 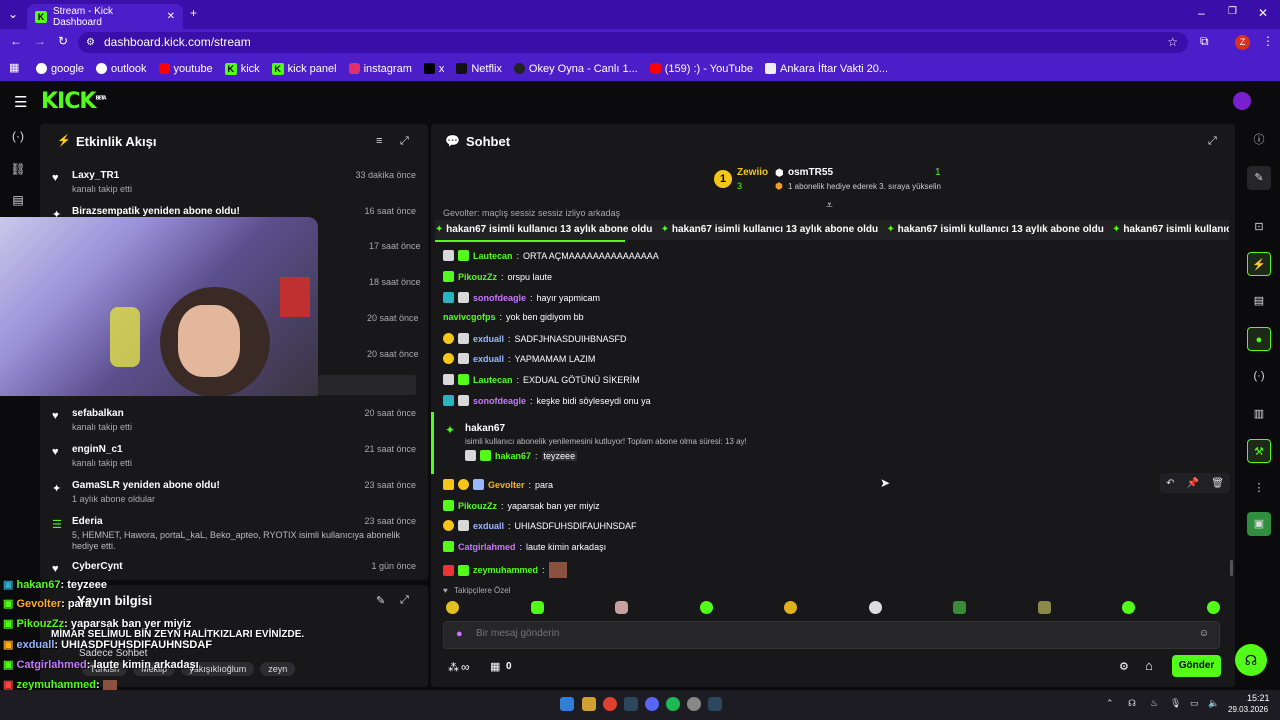 I want to click on chat-settings-icon: ⁂, so click(x=453, y=667).